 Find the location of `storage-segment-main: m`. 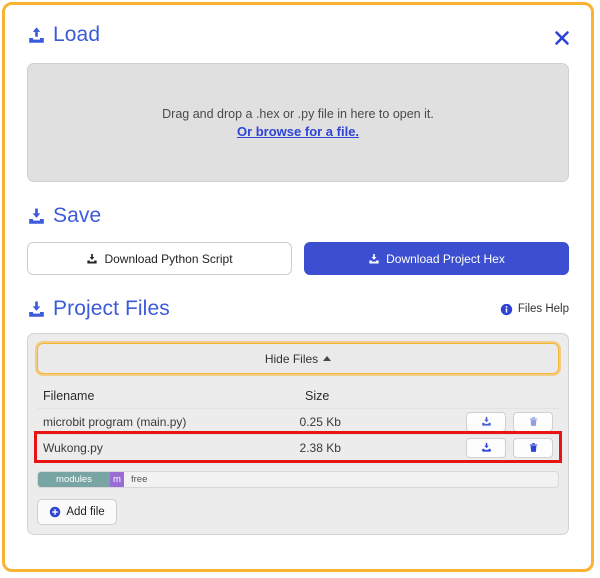

storage-segment-main: m is located at coordinates (117, 479).